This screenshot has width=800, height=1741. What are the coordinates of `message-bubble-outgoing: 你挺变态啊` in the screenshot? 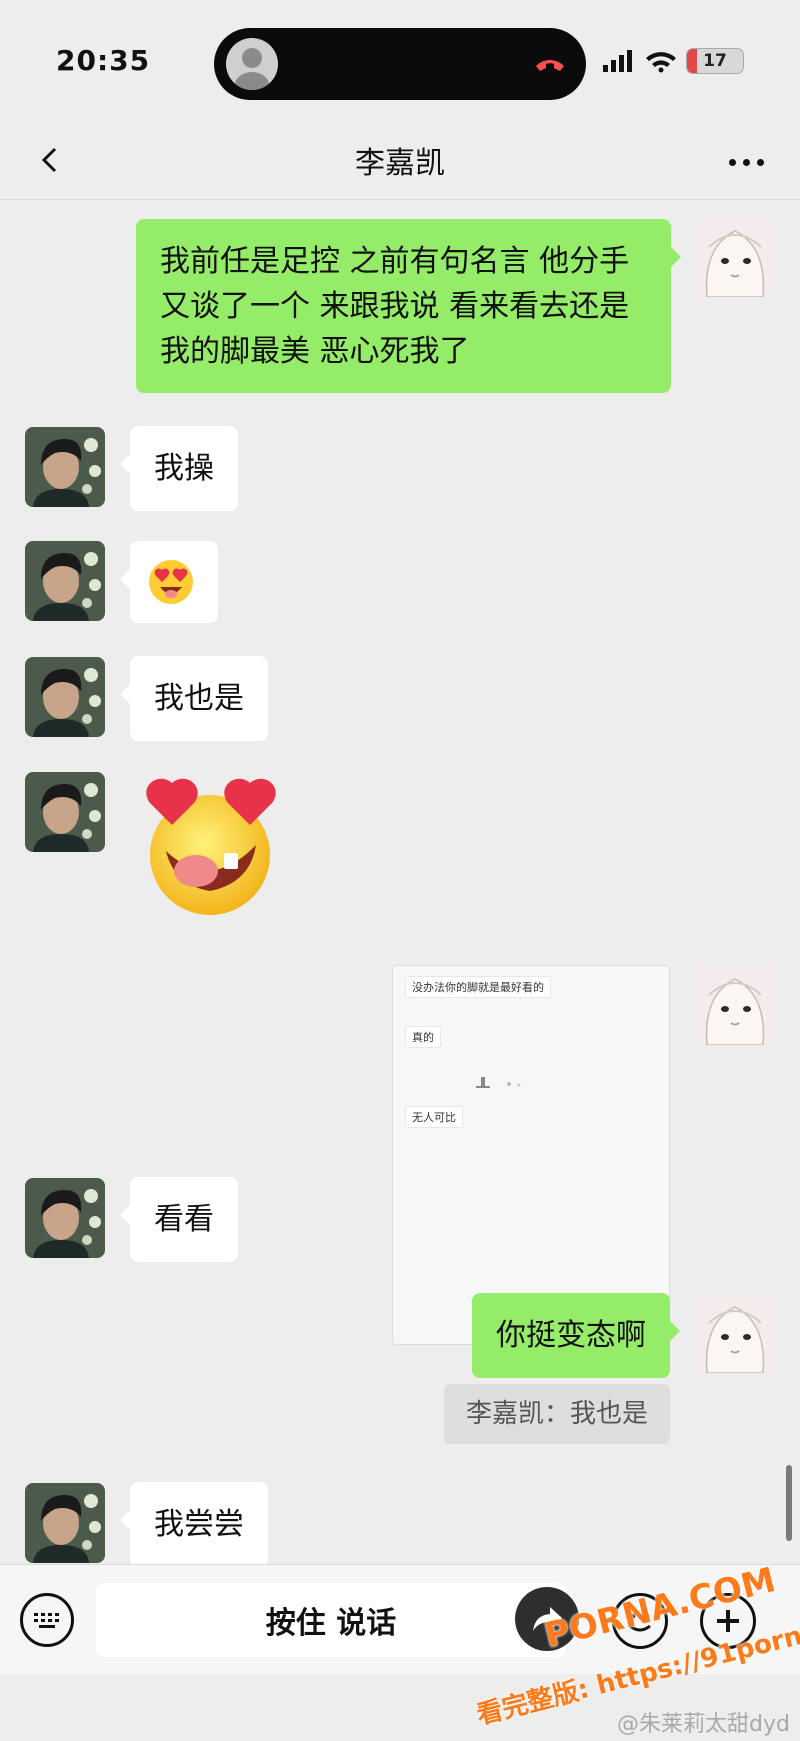 It's located at (576, 1335).